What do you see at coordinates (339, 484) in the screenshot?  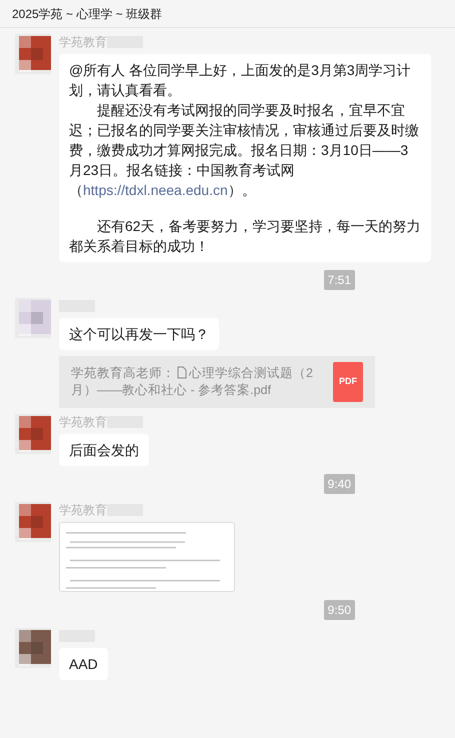 I see `timestamp: 9:40` at bounding box center [339, 484].